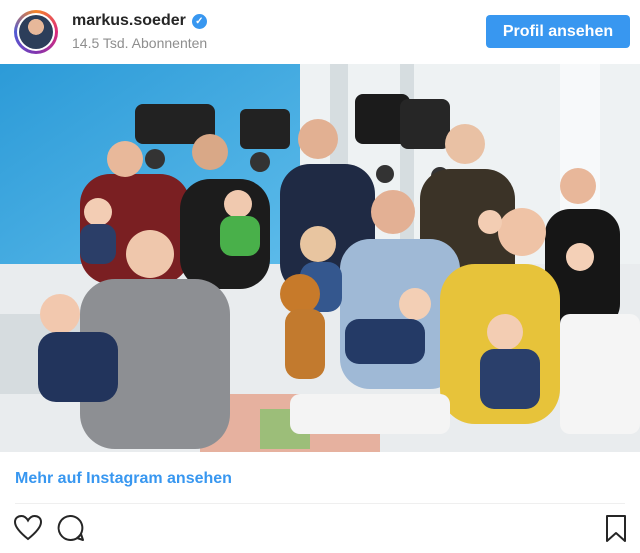  I want to click on username: markus.soeder, so click(129, 21).